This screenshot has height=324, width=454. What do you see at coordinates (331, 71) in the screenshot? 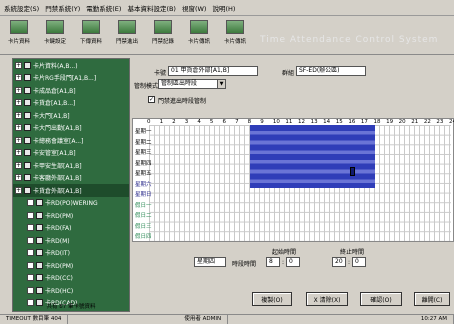
I see `group-field: SF-ED(辦公區)` at bounding box center [331, 71].